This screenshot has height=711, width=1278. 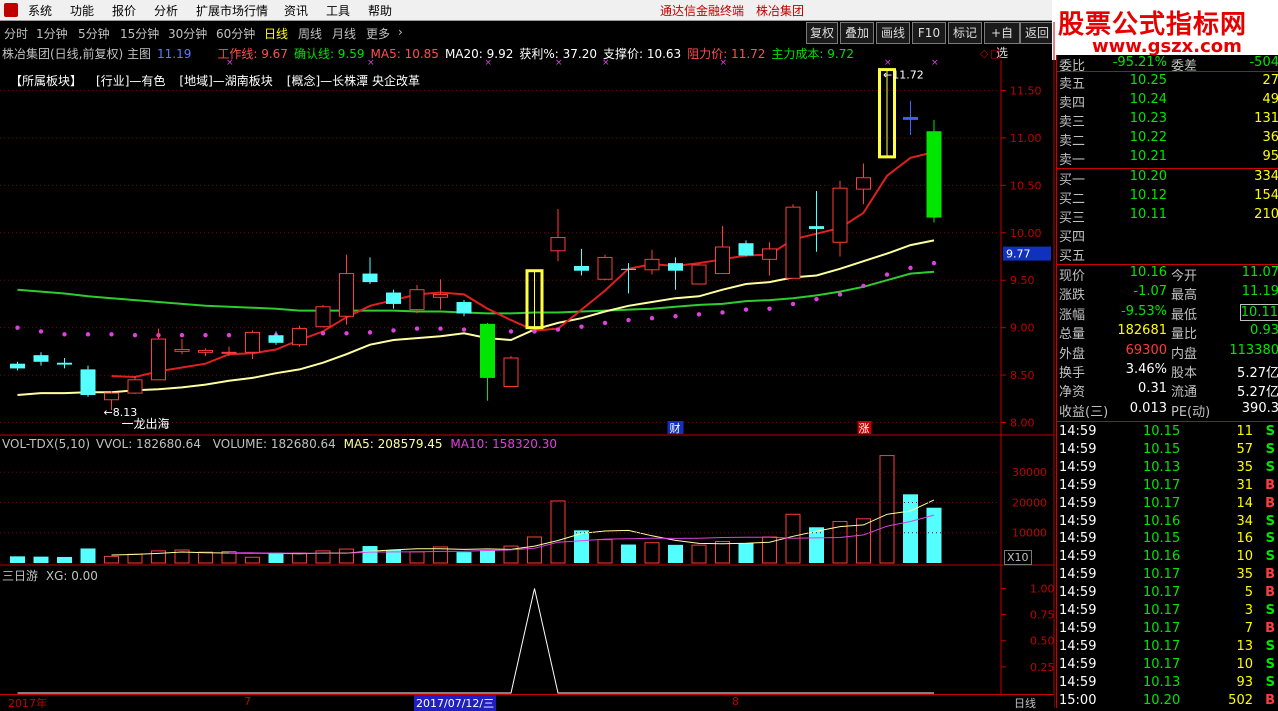 What do you see at coordinates (1072, 180) in the screenshot?
I see `bid-label: 买一` at bounding box center [1072, 180].